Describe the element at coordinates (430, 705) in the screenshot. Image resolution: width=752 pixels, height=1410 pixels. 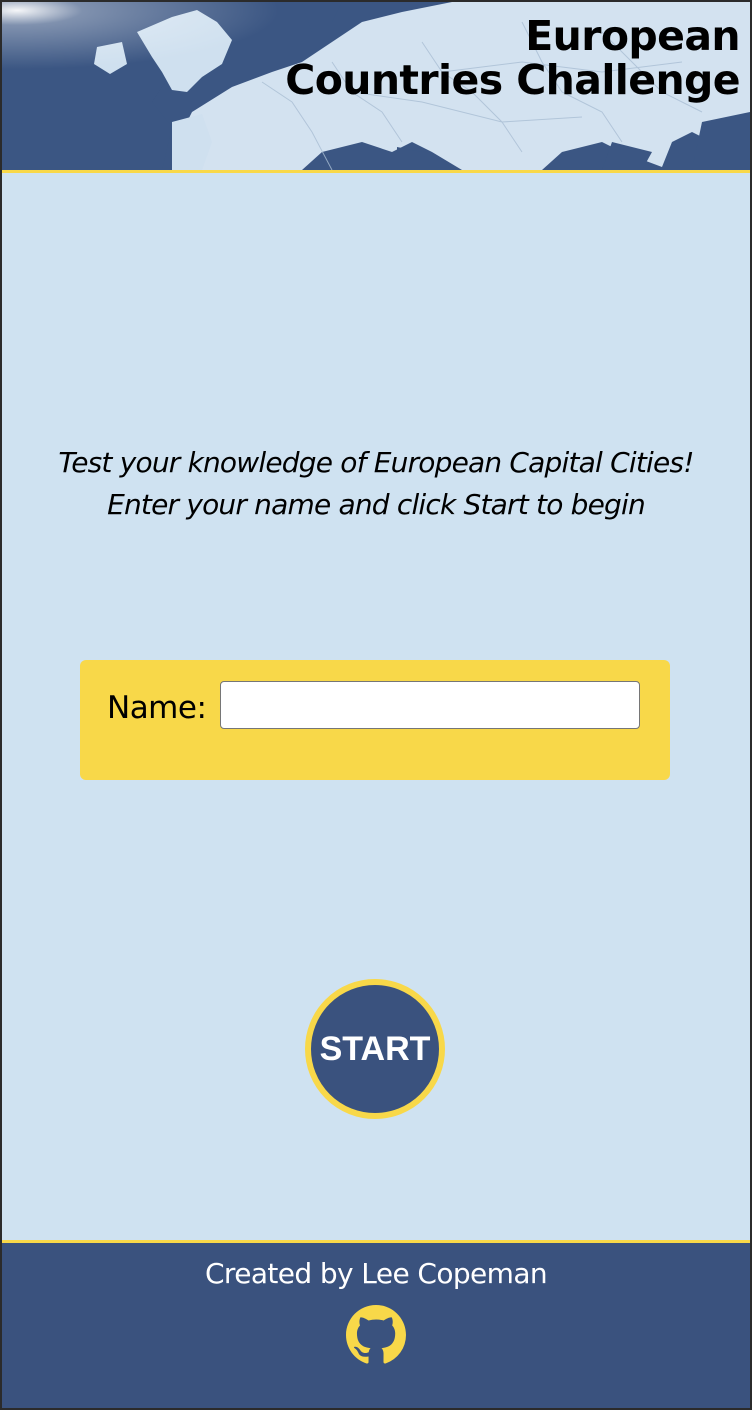
I see `name-input` at that location.